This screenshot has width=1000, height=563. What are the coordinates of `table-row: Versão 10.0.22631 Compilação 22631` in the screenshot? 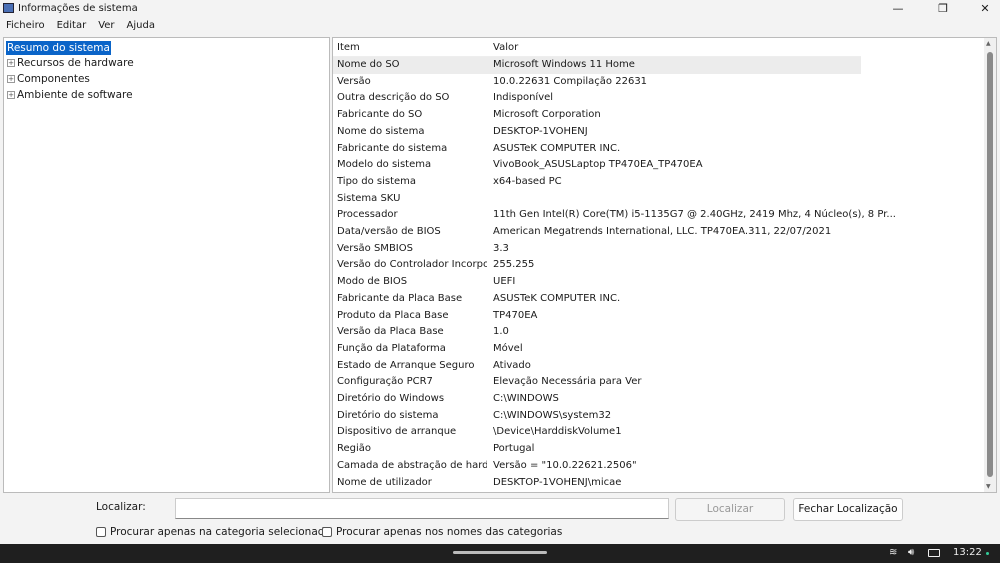 It's located at (597, 82).